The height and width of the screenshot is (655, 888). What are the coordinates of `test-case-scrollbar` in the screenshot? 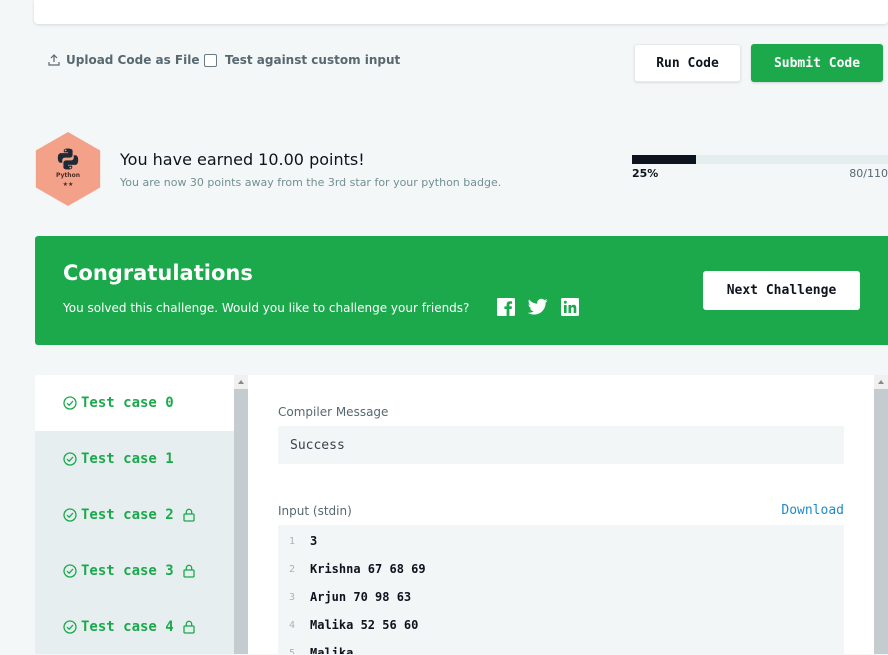 It's located at (241, 514).